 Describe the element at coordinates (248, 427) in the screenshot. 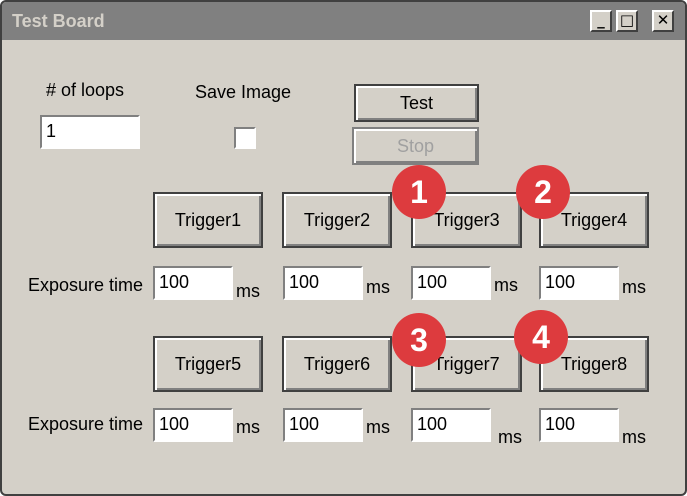

I see `trigger5-unit: ms` at that location.